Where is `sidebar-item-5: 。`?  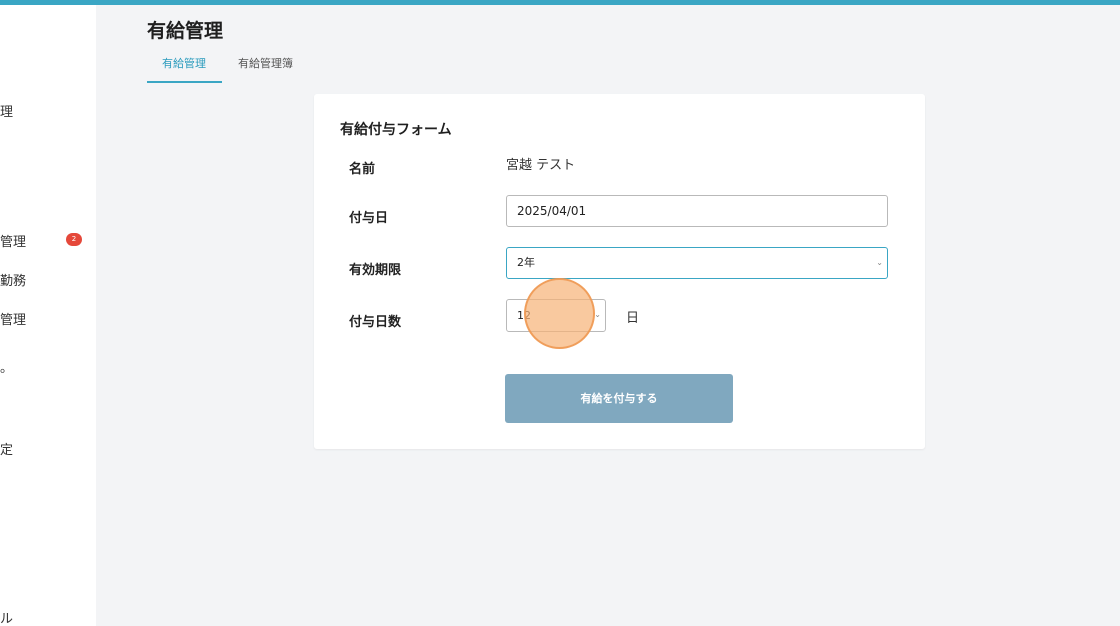 sidebar-item-5: 。 is located at coordinates (6, 366).